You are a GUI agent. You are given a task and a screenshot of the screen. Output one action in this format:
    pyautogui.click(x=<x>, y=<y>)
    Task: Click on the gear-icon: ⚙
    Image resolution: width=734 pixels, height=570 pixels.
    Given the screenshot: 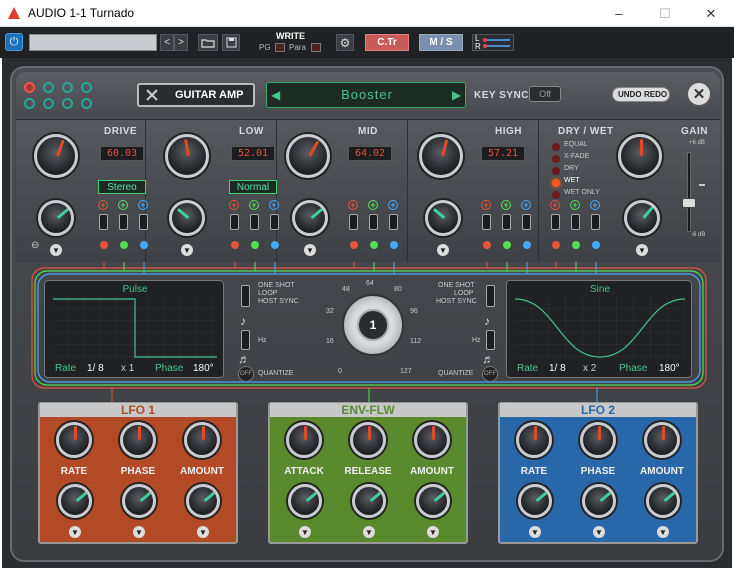 What is the action you would take?
    pyautogui.click(x=345, y=42)
    